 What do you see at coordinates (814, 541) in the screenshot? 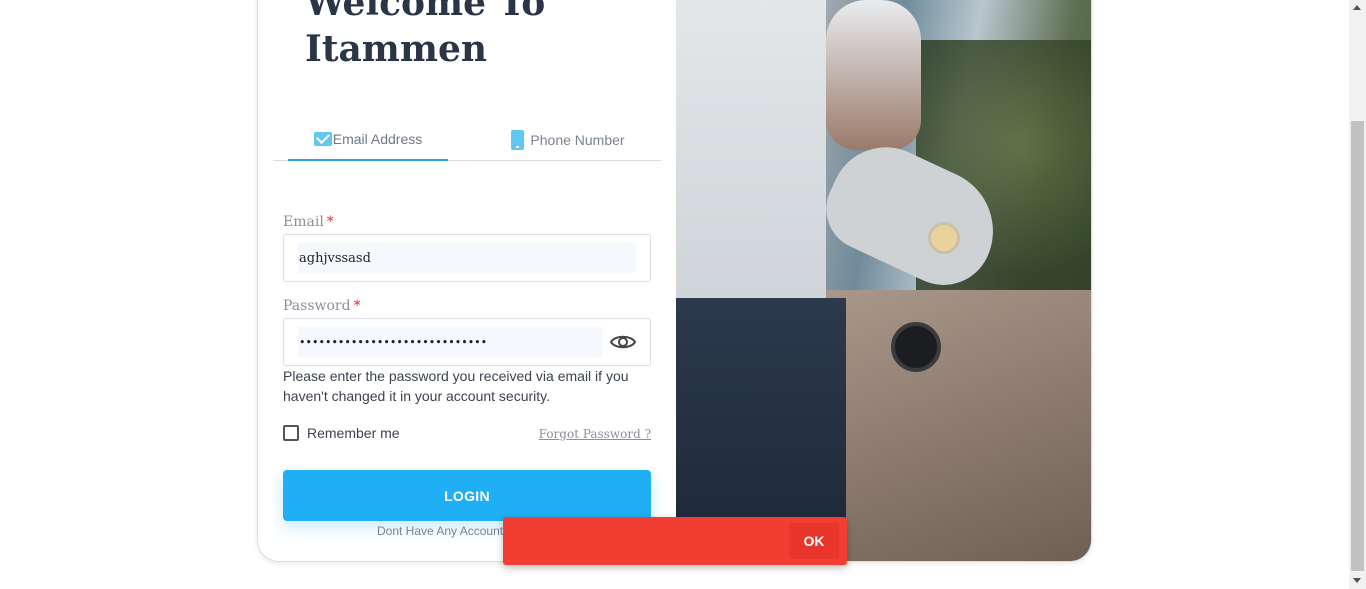
I see `snackbar-ok-button: OK` at bounding box center [814, 541].